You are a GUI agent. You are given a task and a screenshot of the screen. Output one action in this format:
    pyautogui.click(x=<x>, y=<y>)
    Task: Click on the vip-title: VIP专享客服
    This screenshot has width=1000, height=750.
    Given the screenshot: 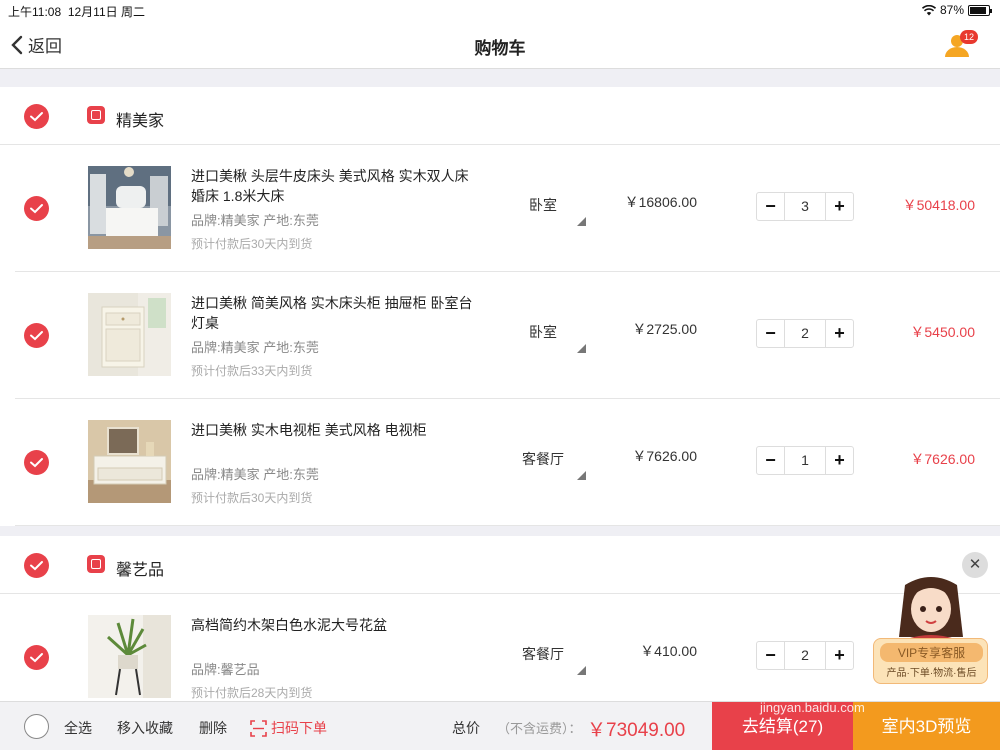 What is the action you would take?
    pyautogui.click(x=931, y=652)
    